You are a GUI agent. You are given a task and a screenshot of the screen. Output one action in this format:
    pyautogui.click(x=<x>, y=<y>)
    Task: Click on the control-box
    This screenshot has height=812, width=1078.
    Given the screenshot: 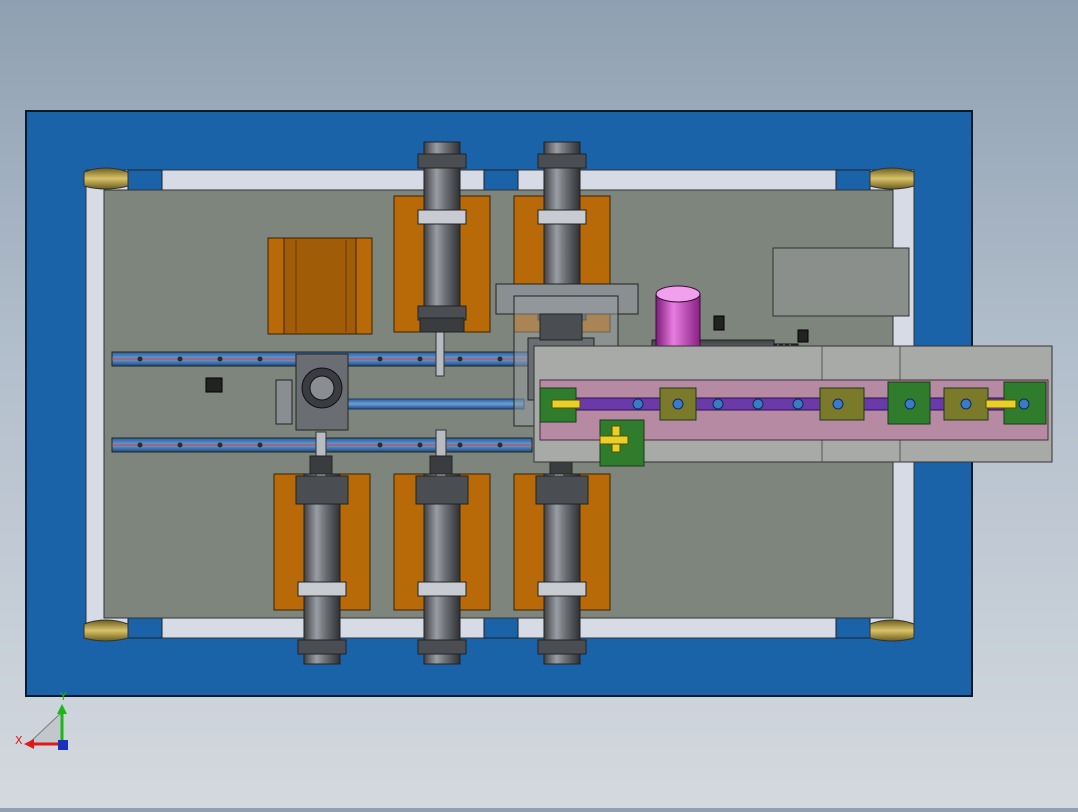 What is the action you would take?
    pyautogui.click(x=841, y=282)
    